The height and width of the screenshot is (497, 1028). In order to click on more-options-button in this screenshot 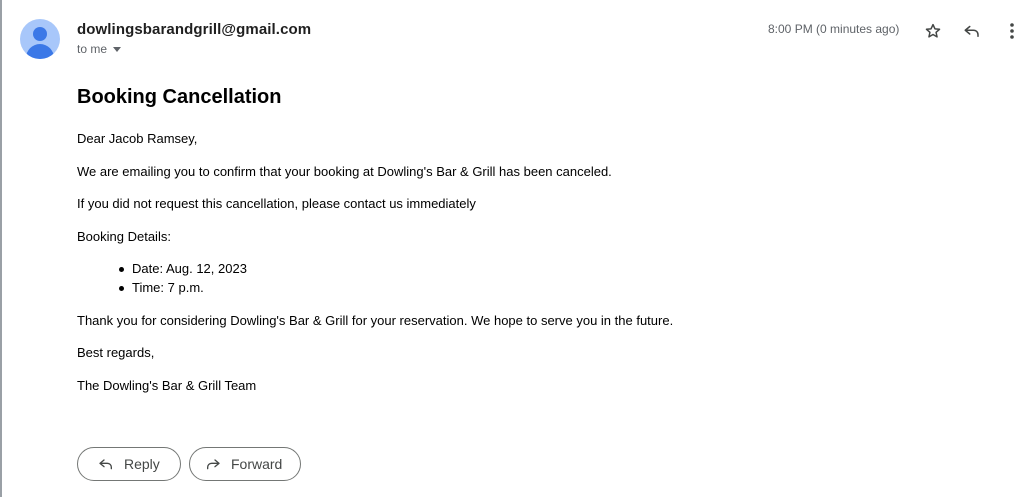, I will do `click(1012, 31)`.